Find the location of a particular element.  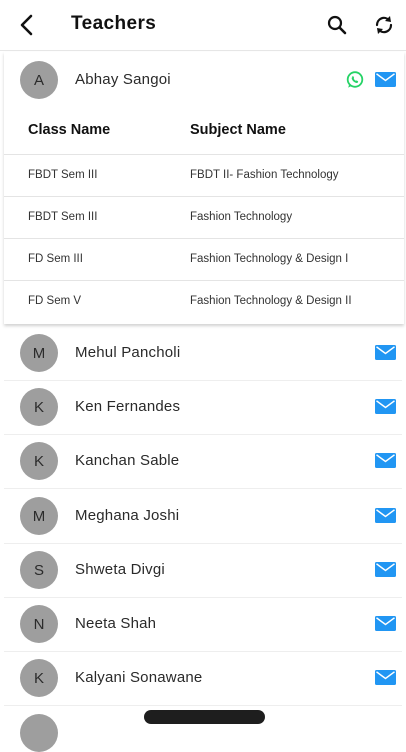

back-arrow-icon is located at coordinates (27, 25).